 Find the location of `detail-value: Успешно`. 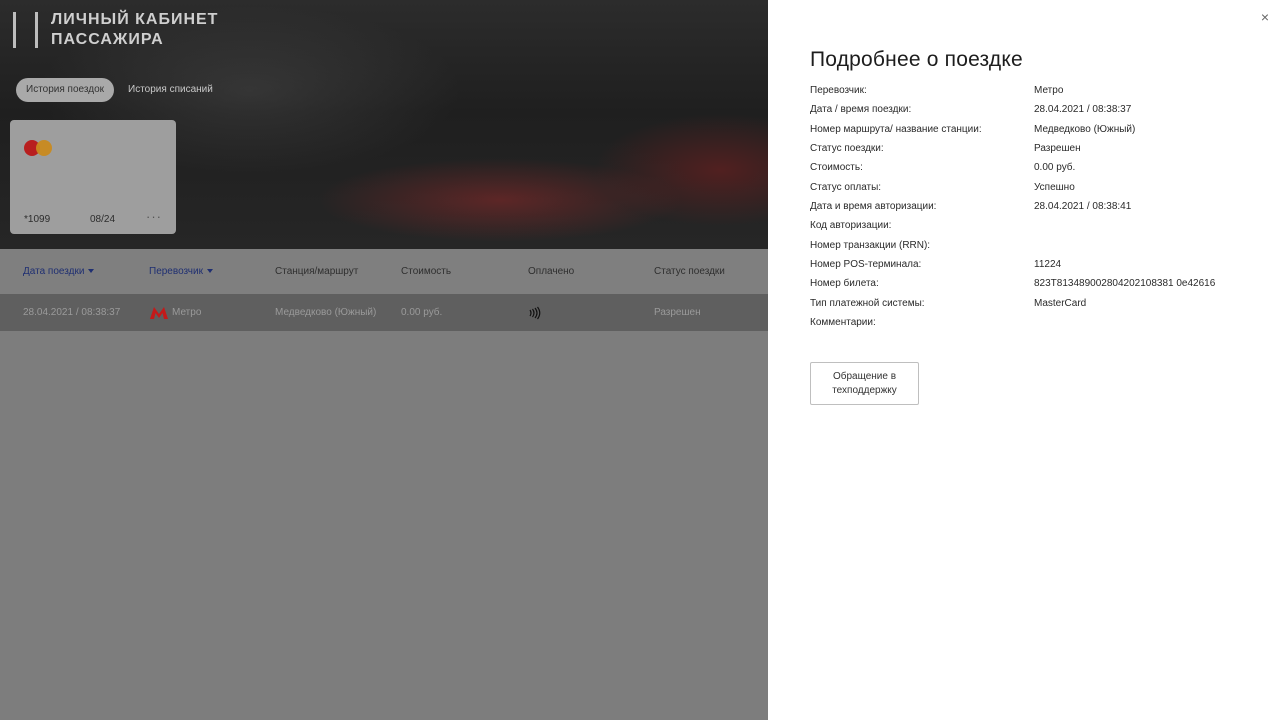

detail-value: Успешно is located at coordinates (1054, 187).